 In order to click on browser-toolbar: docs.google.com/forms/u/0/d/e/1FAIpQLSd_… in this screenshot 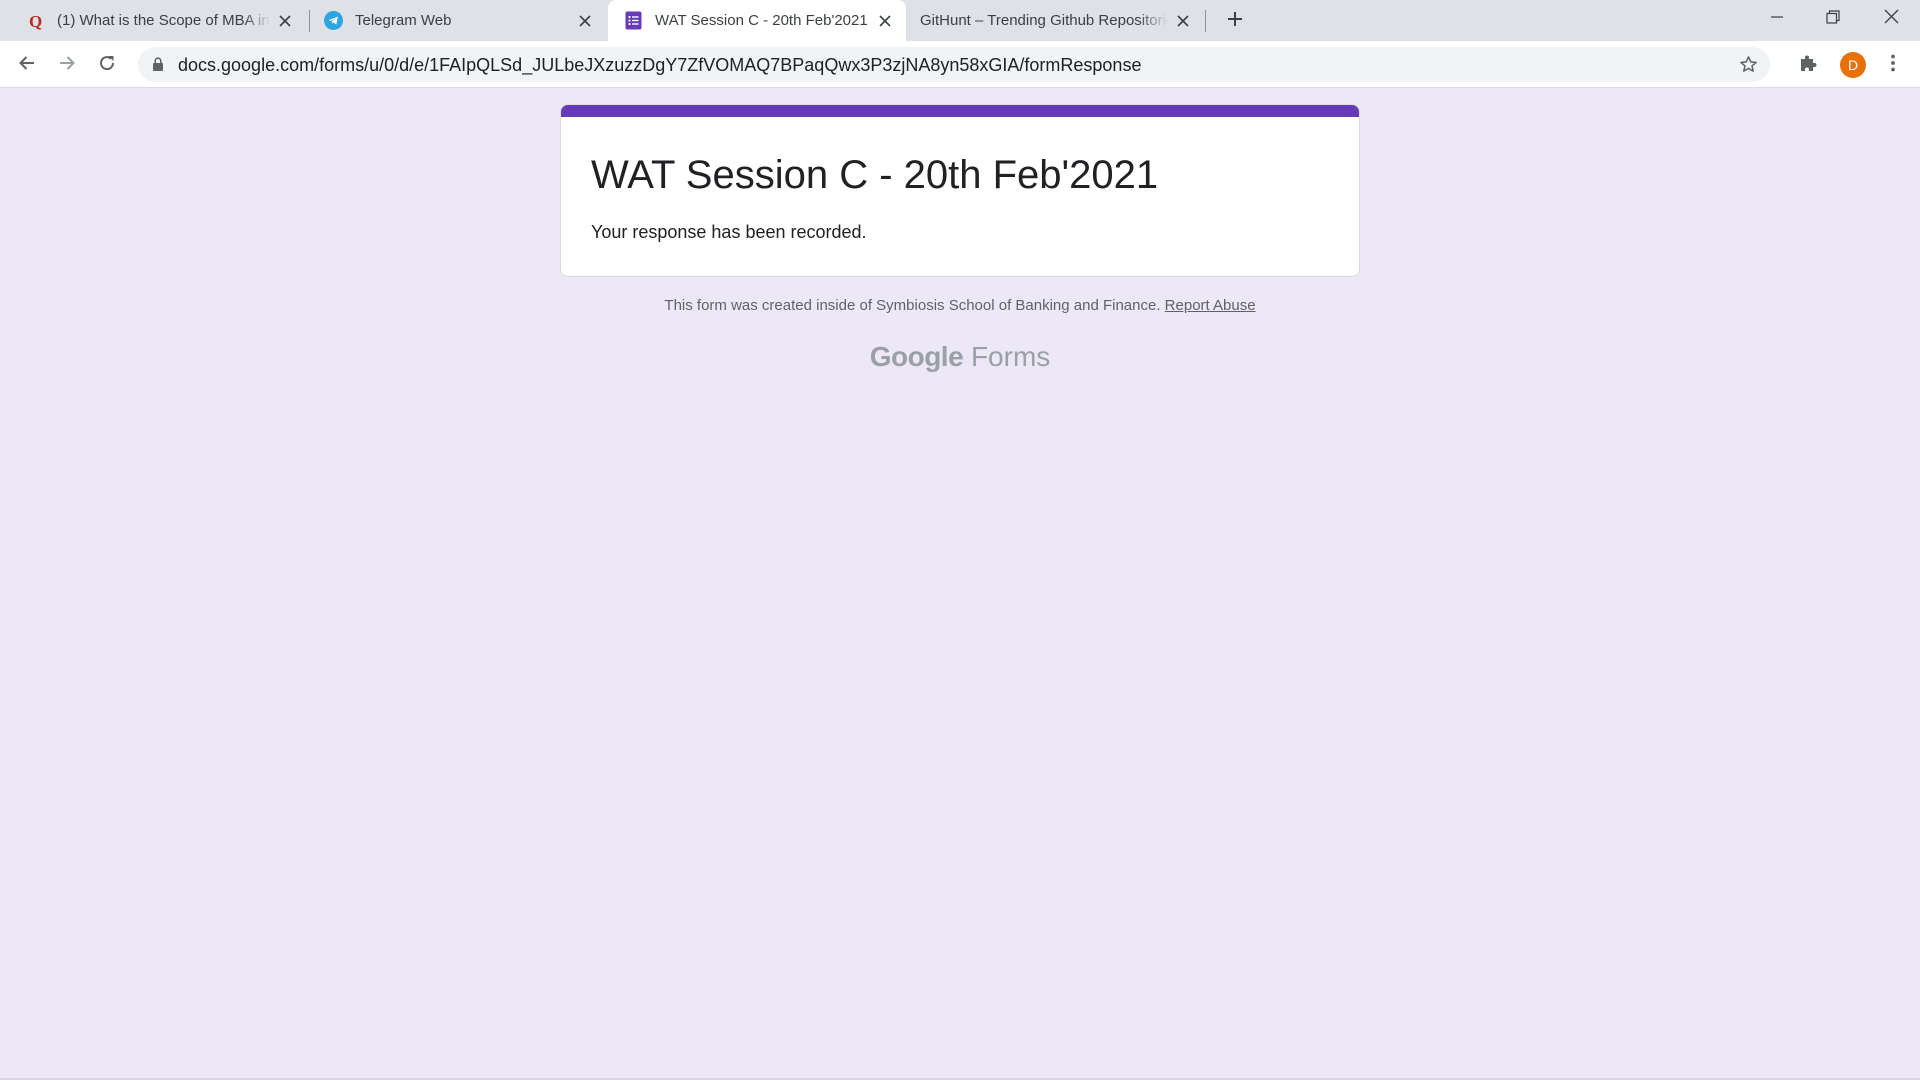, I will do `click(960, 64)`.